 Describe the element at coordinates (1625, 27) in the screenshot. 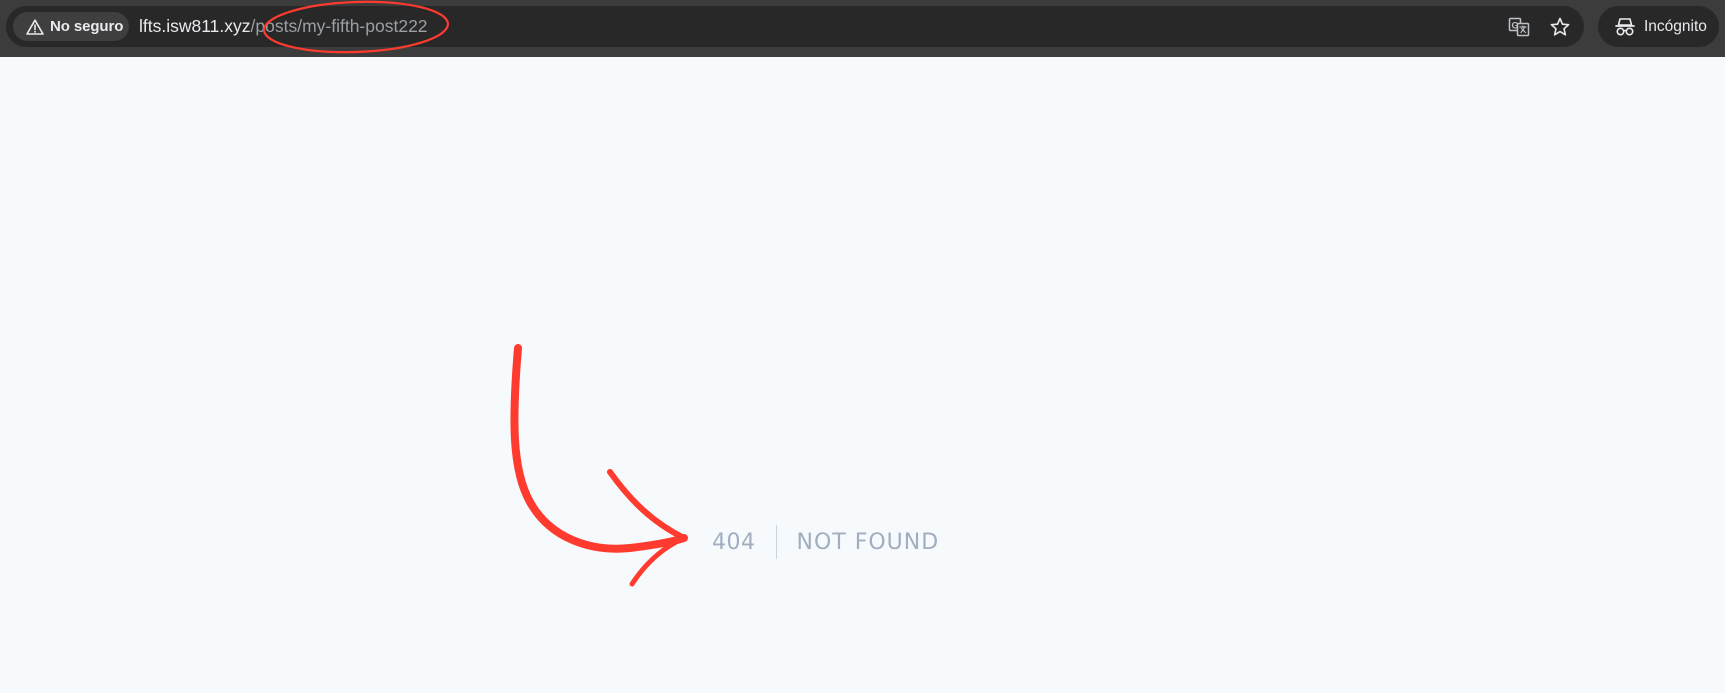

I see `incognito-icon` at that location.